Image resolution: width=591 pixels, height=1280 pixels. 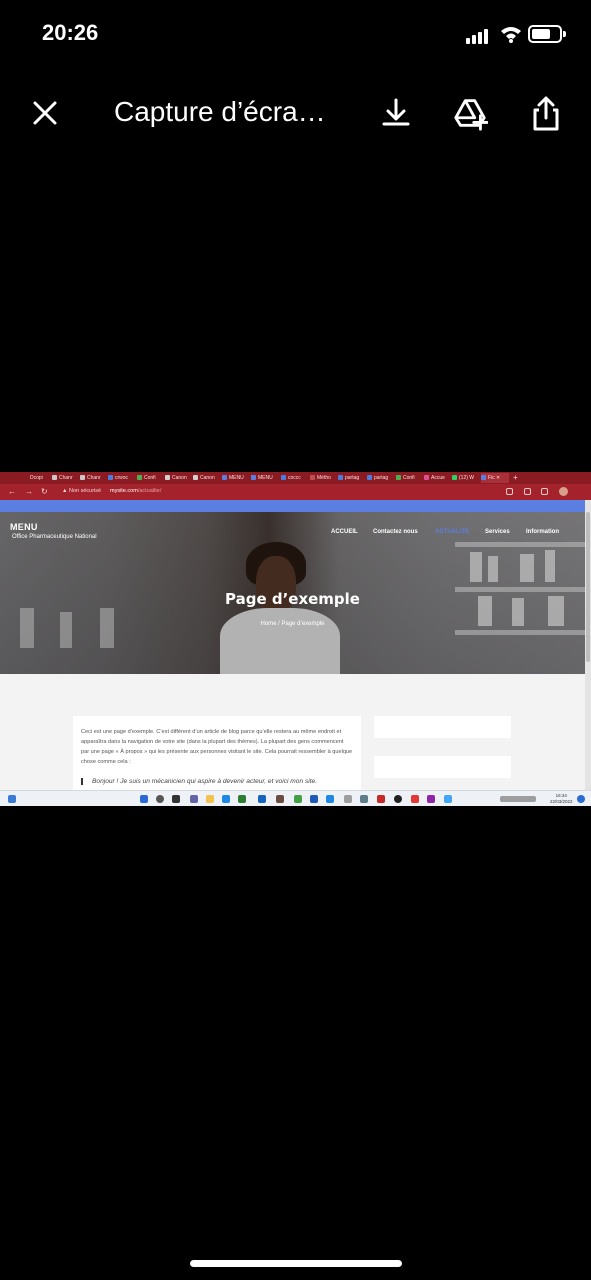 What do you see at coordinates (511, 35) in the screenshot?
I see `wifi-icon` at bounding box center [511, 35].